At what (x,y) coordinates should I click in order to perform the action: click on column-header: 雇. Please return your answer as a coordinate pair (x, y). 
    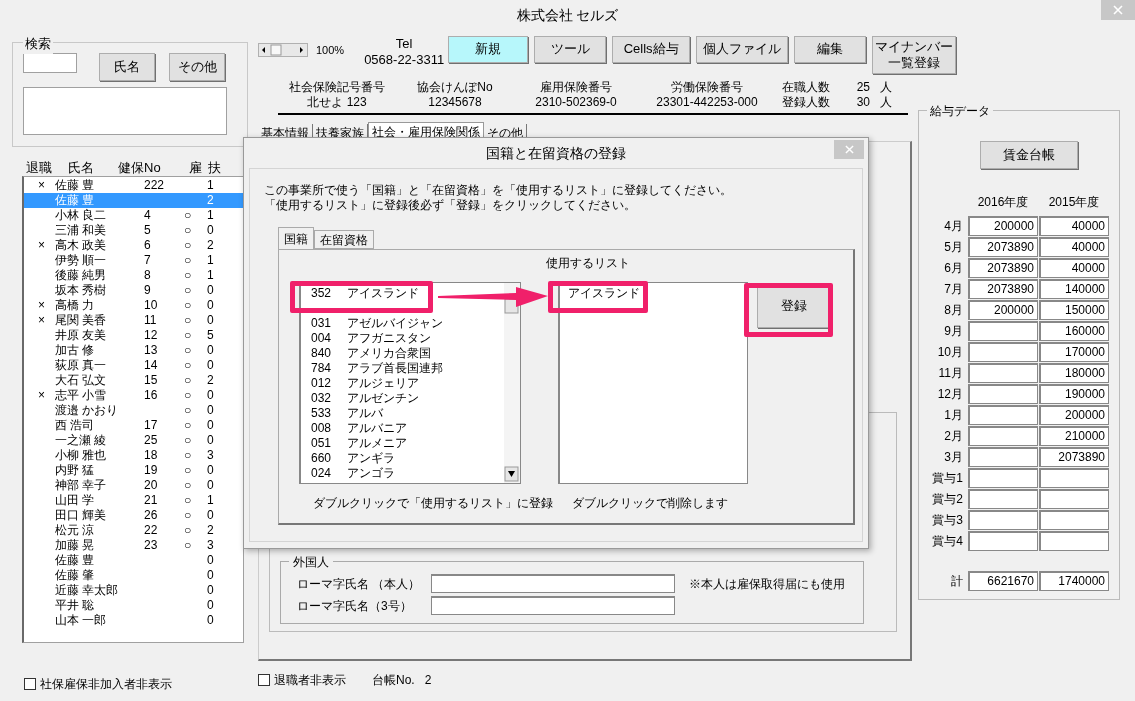
    Looking at the image, I should click on (195, 168).